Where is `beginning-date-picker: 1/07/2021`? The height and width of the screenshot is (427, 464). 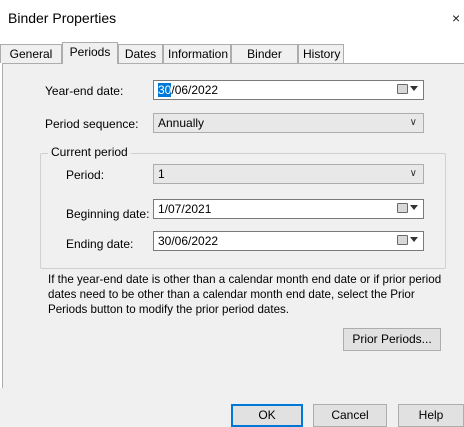
beginning-date-picker: 1/07/2021 is located at coordinates (288, 209).